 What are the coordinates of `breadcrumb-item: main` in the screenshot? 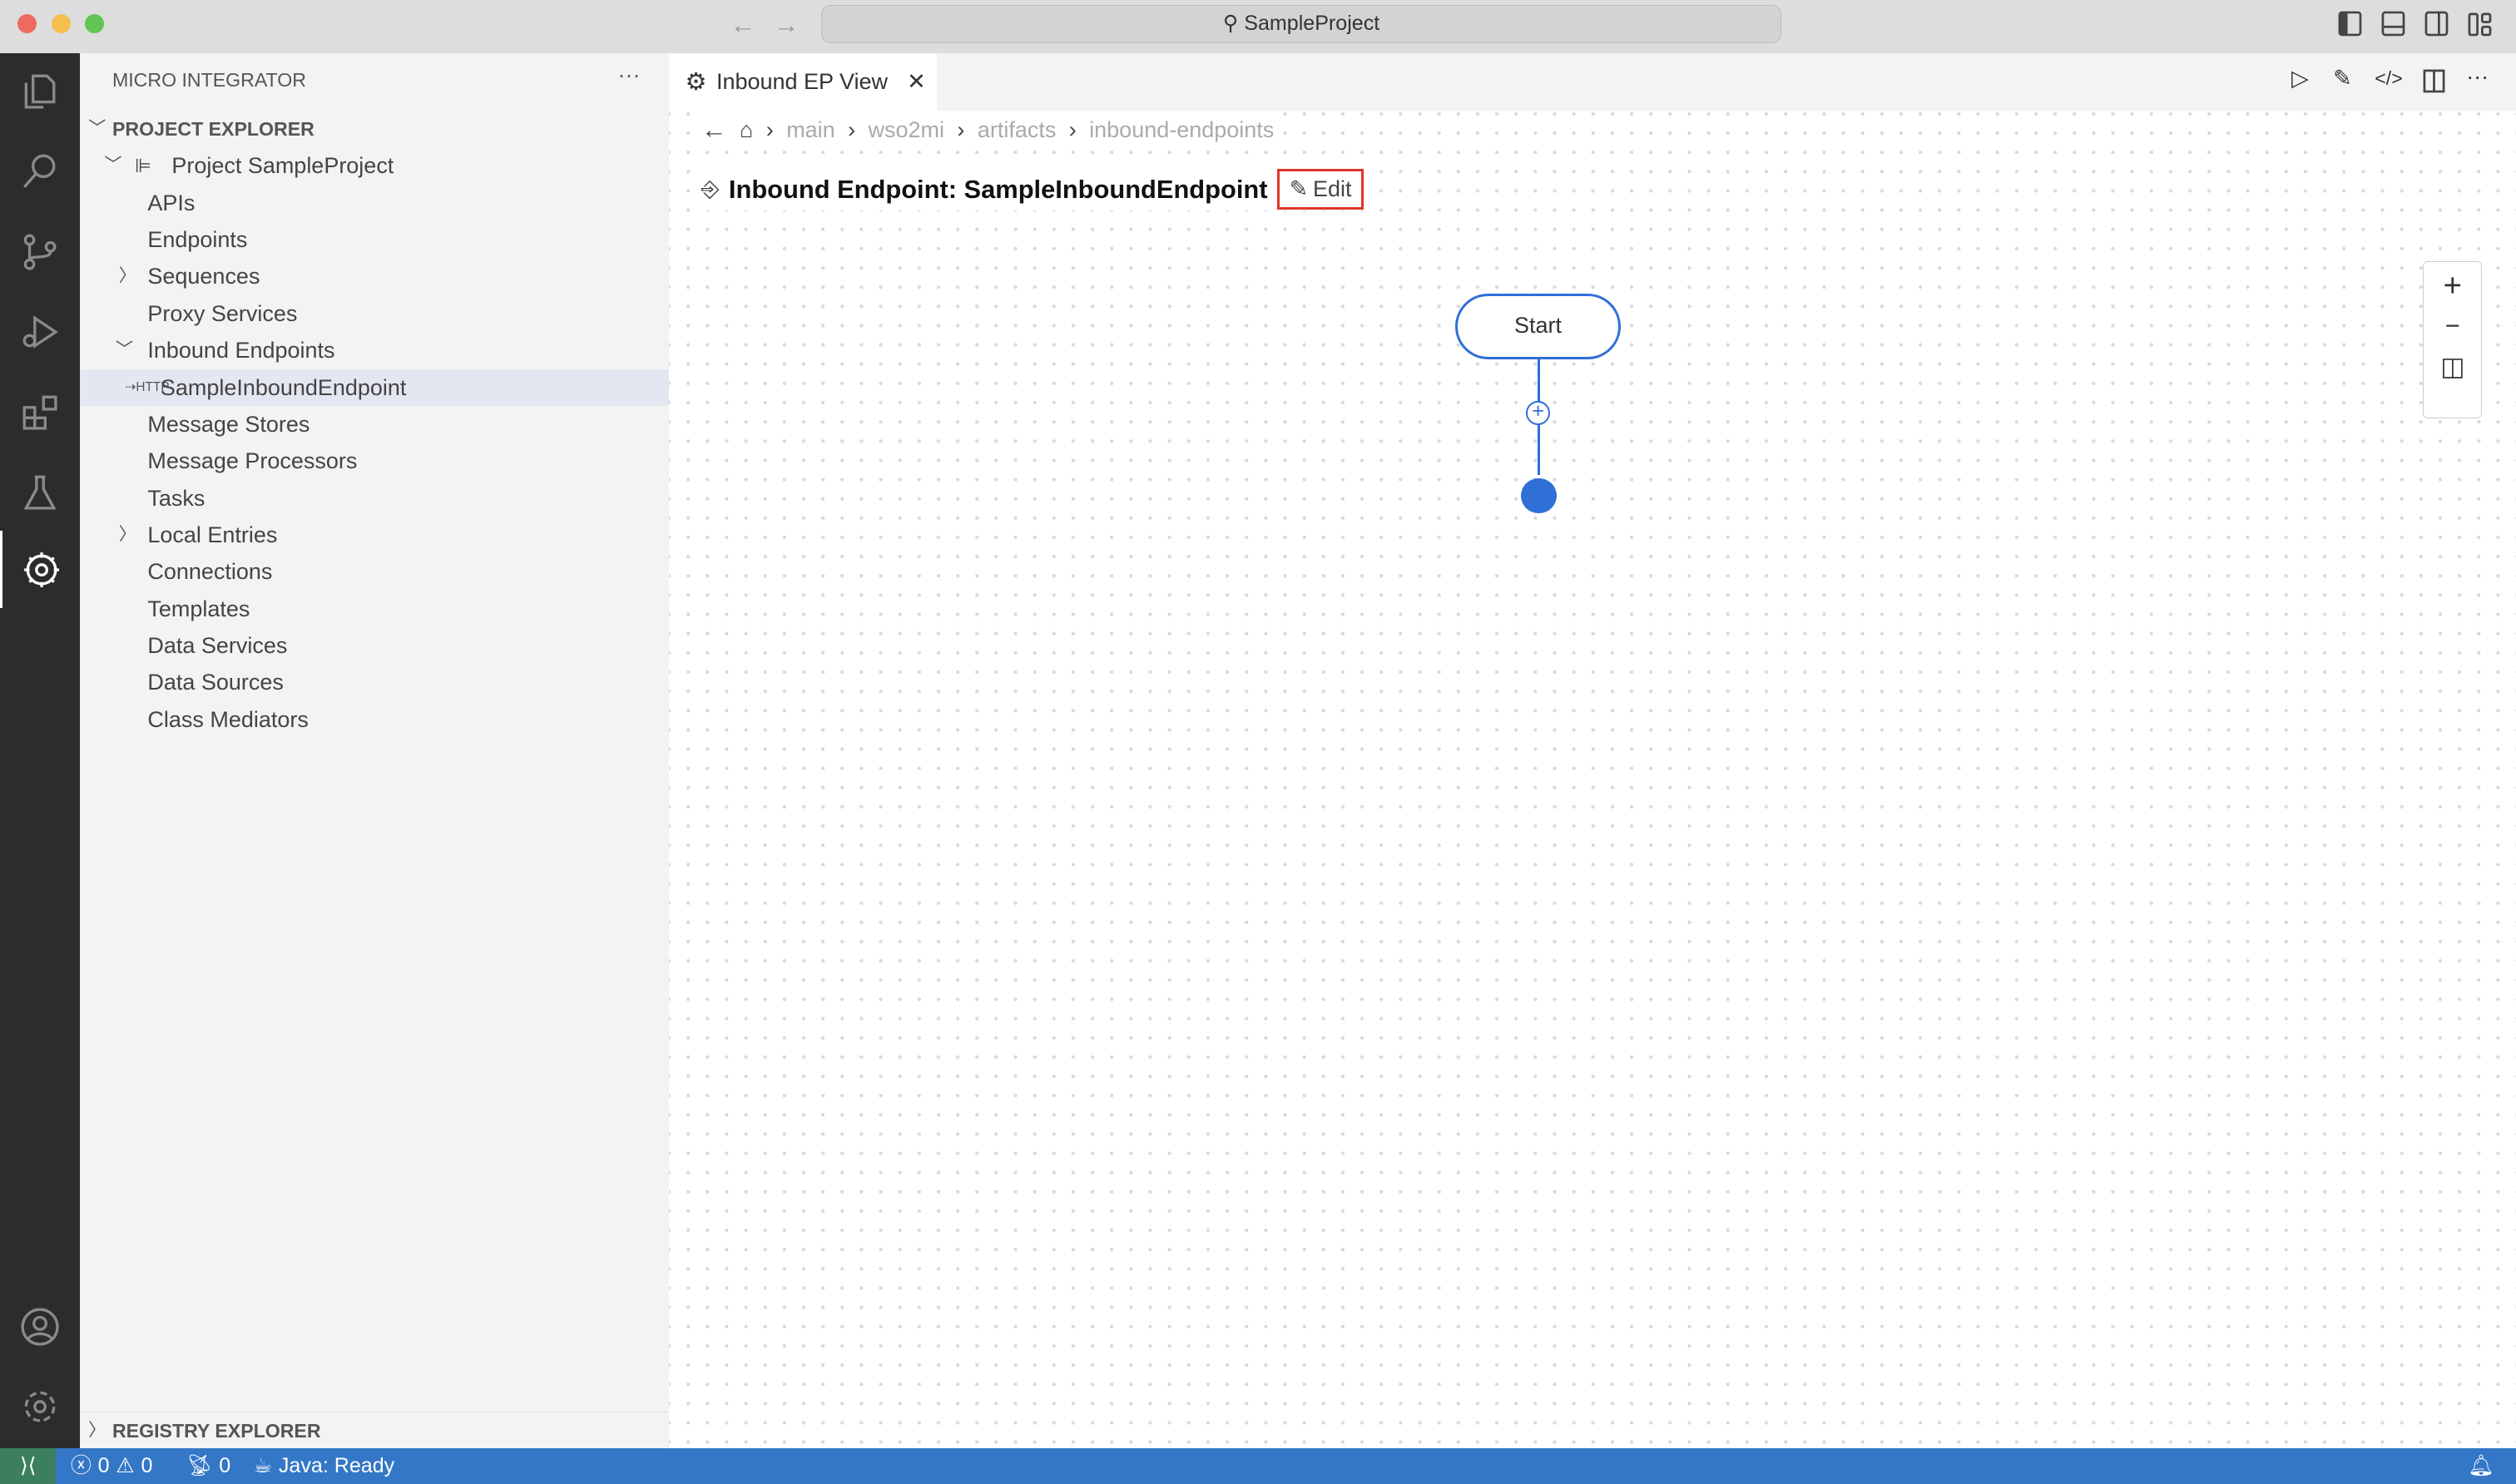 It's located at (810, 130).